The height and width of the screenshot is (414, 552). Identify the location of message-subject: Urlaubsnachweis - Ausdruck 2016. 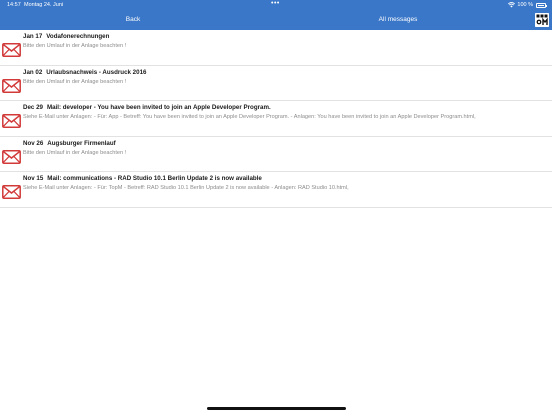
(96, 72).